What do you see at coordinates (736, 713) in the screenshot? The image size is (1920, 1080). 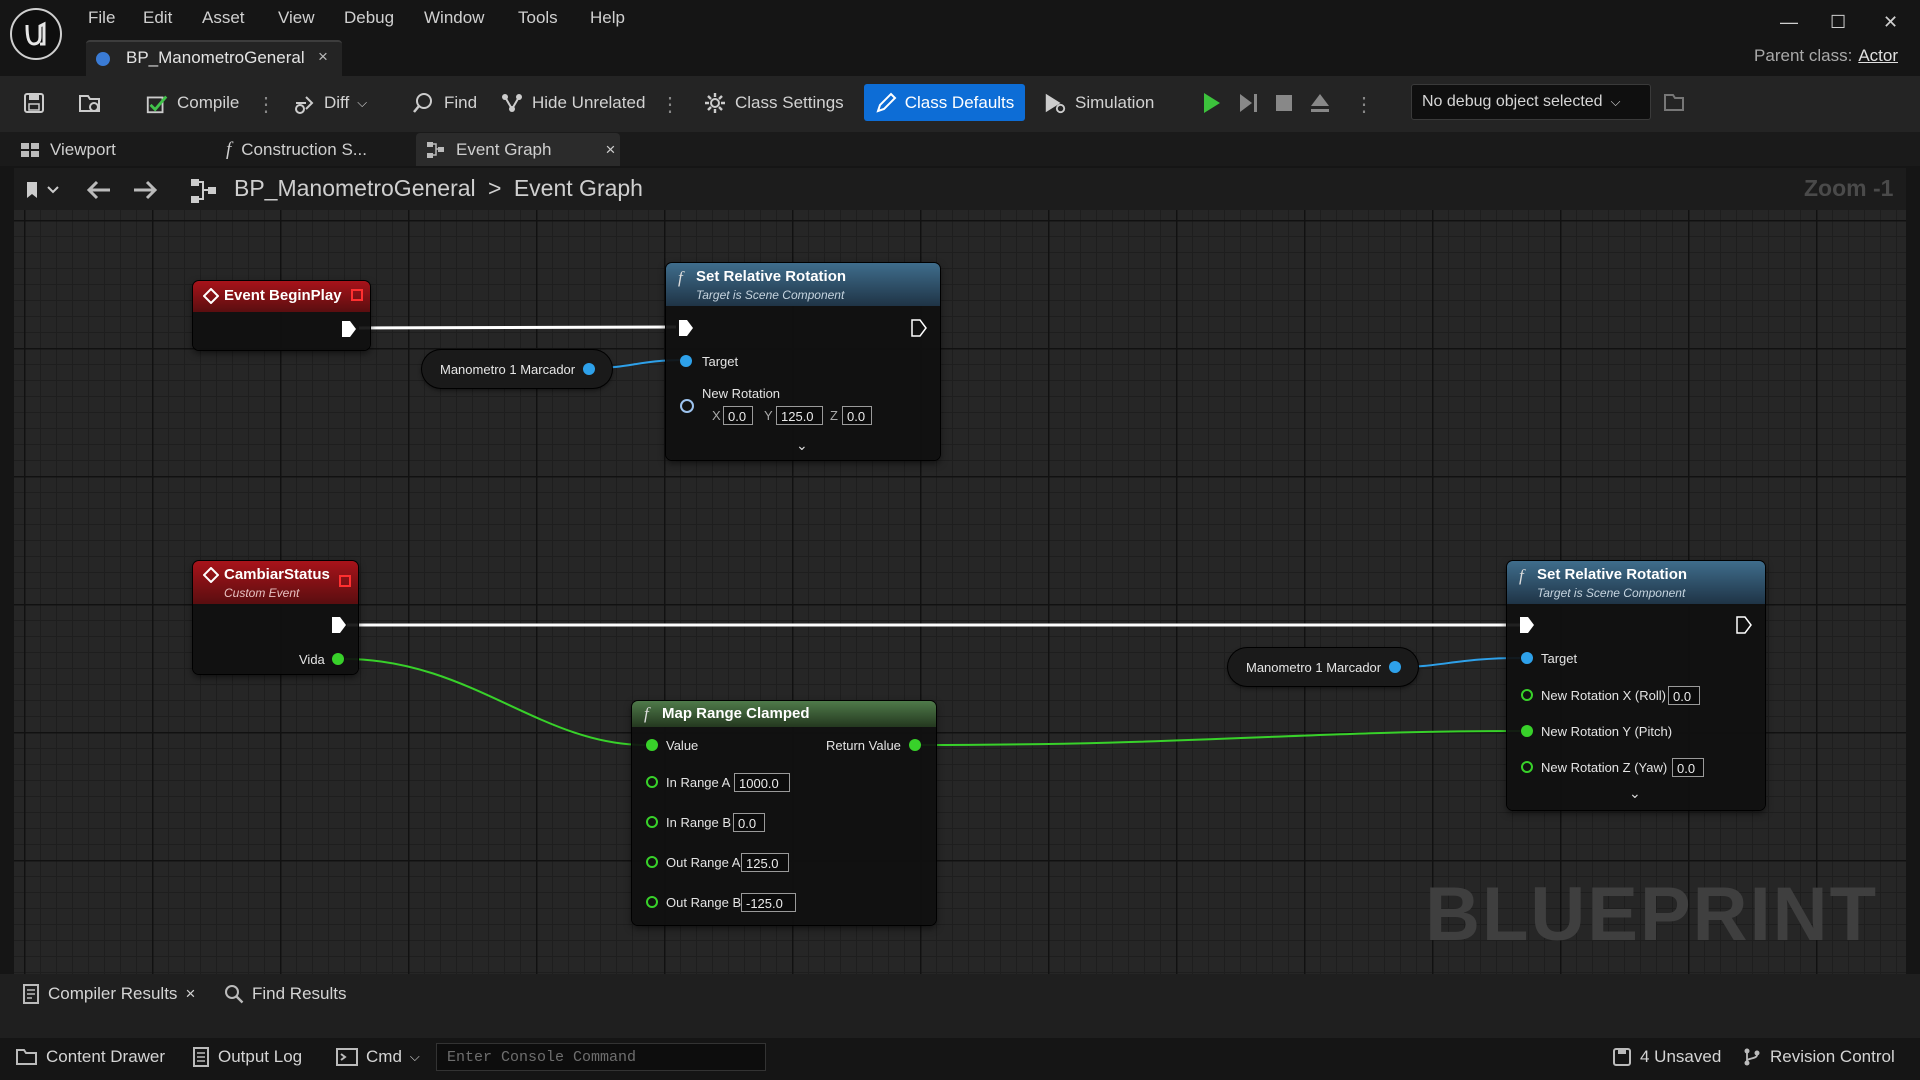 I see `node-title: Map Range Clamped` at bounding box center [736, 713].